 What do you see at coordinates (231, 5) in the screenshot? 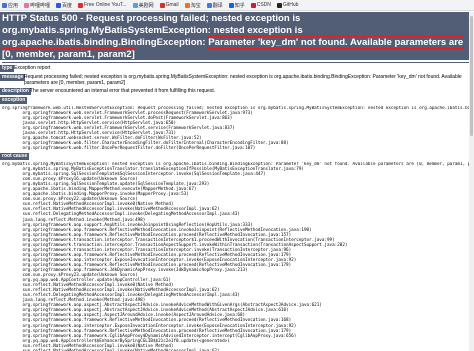
I see `zhihu-icon` at bounding box center [231, 5].